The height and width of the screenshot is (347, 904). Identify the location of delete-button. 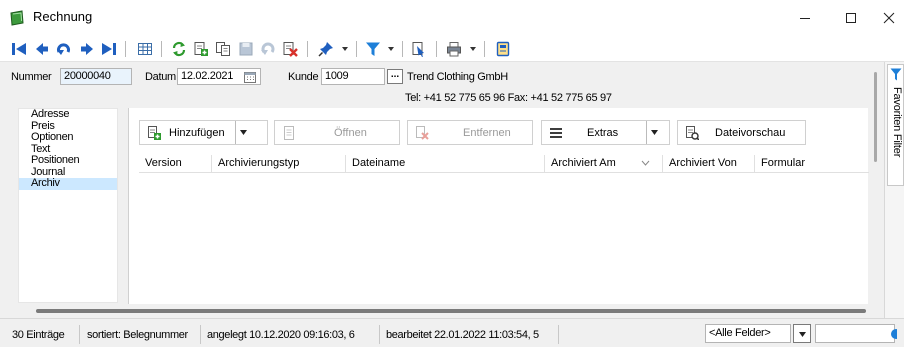
(290, 49).